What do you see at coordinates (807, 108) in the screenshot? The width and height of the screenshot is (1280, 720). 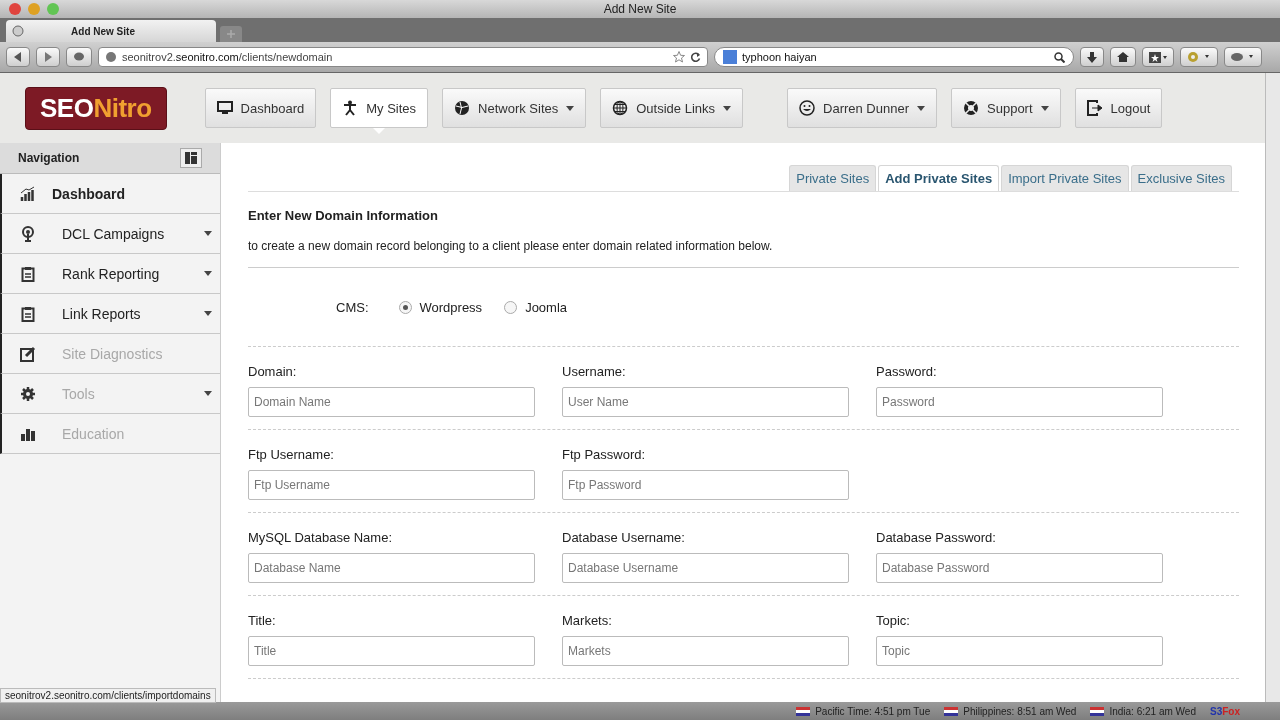 I see `smile-icon` at bounding box center [807, 108].